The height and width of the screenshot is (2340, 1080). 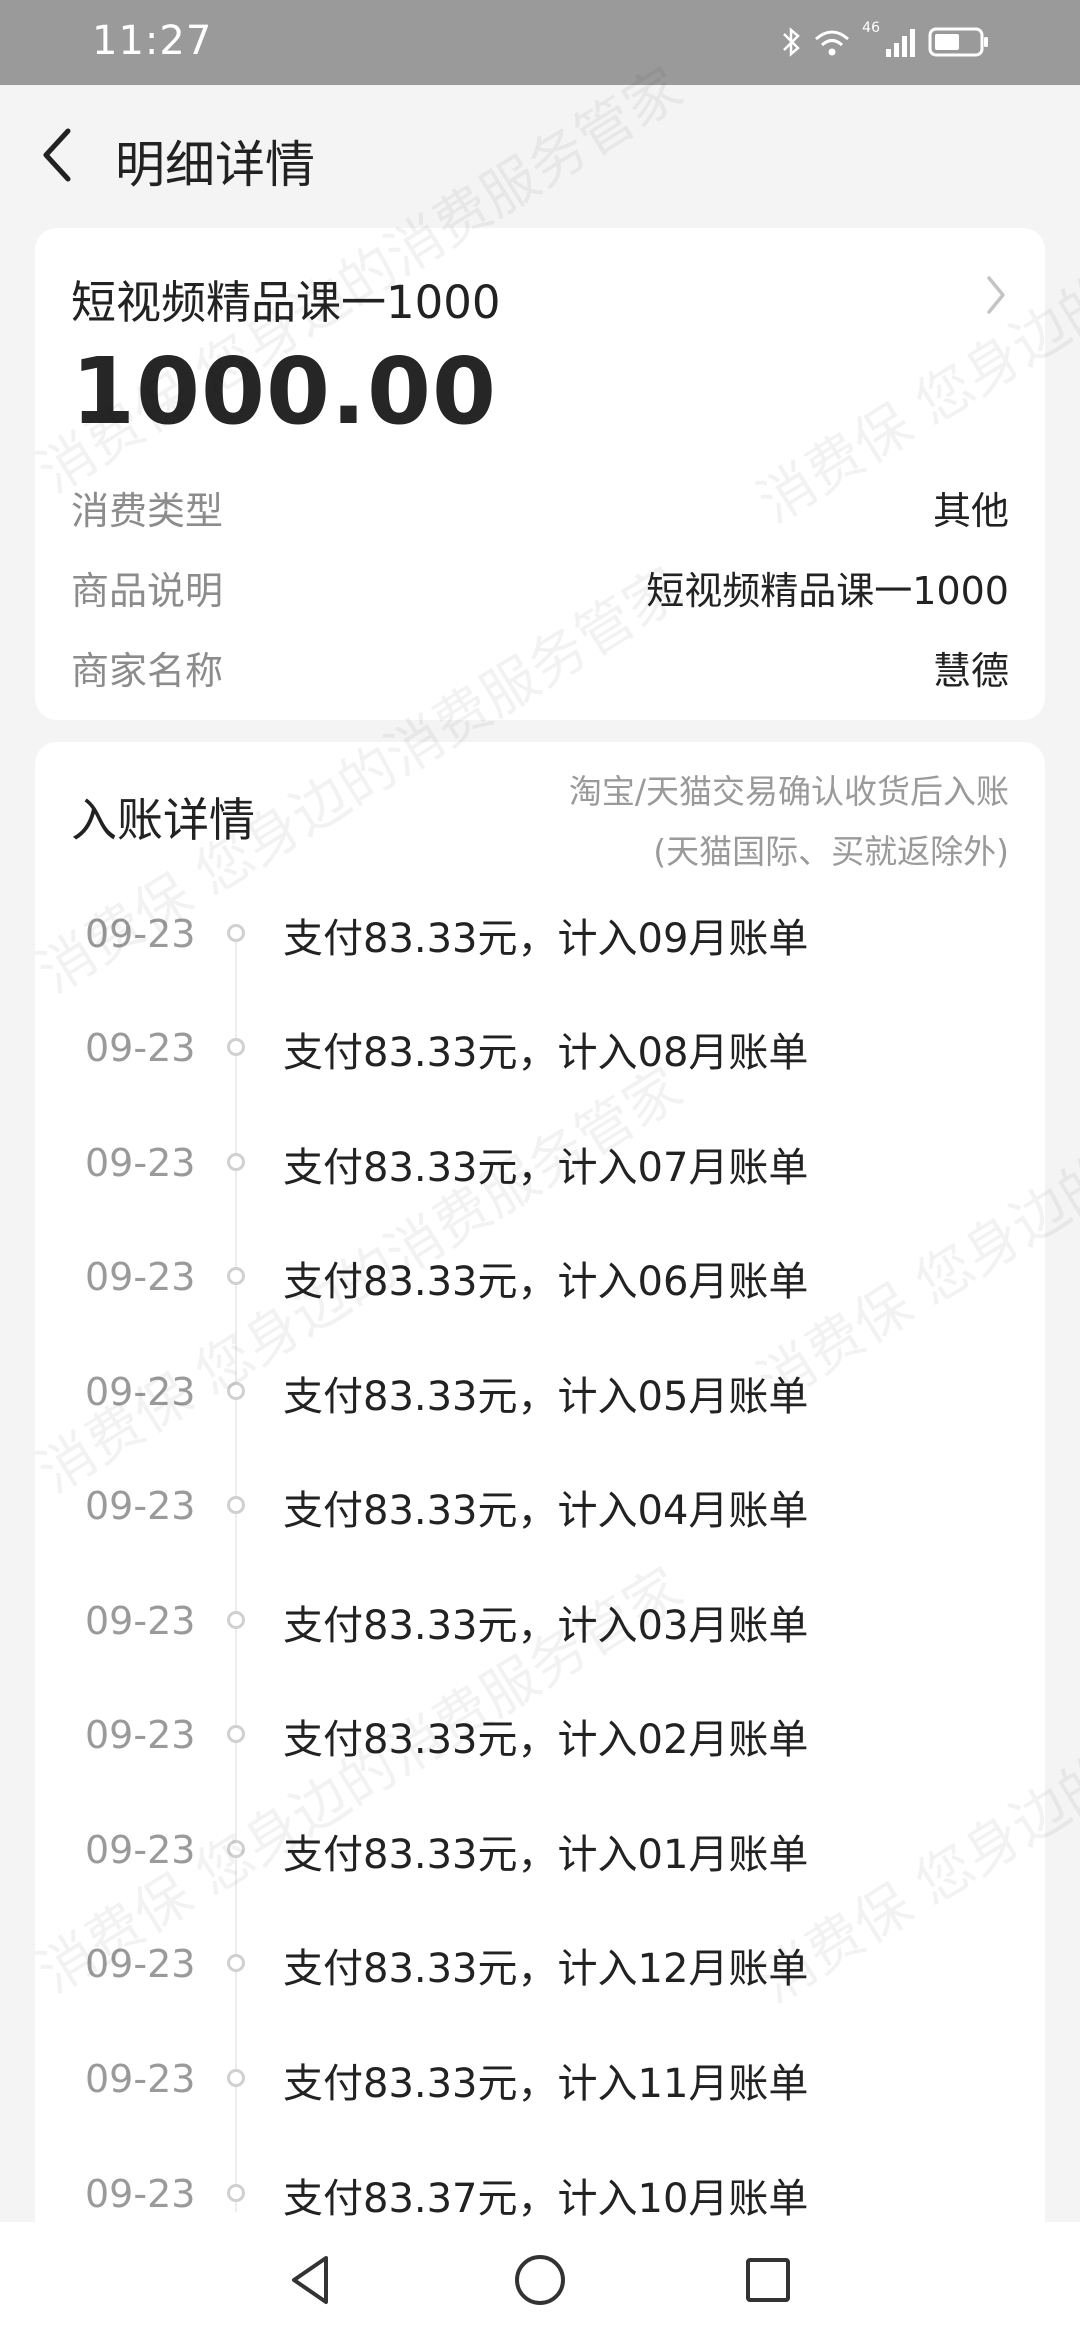 What do you see at coordinates (546, 1626) in the screenshot?
I see `timeline-text: 支付83.33元，计入03月账单` at bounding box center [546, 1626].